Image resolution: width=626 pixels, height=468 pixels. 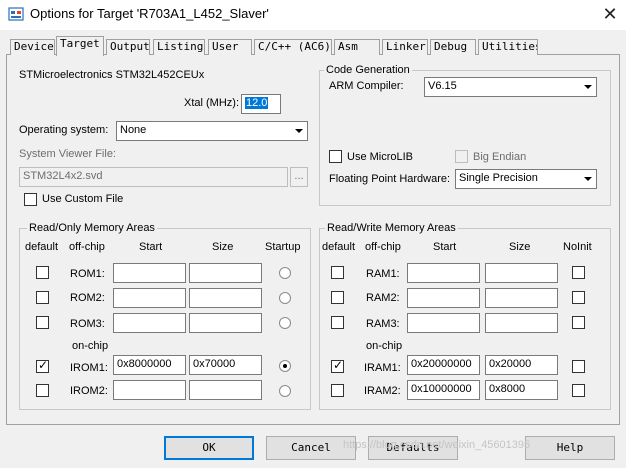 I want to click on ram1-noinit-checkbox, so click(x=578, y=272).